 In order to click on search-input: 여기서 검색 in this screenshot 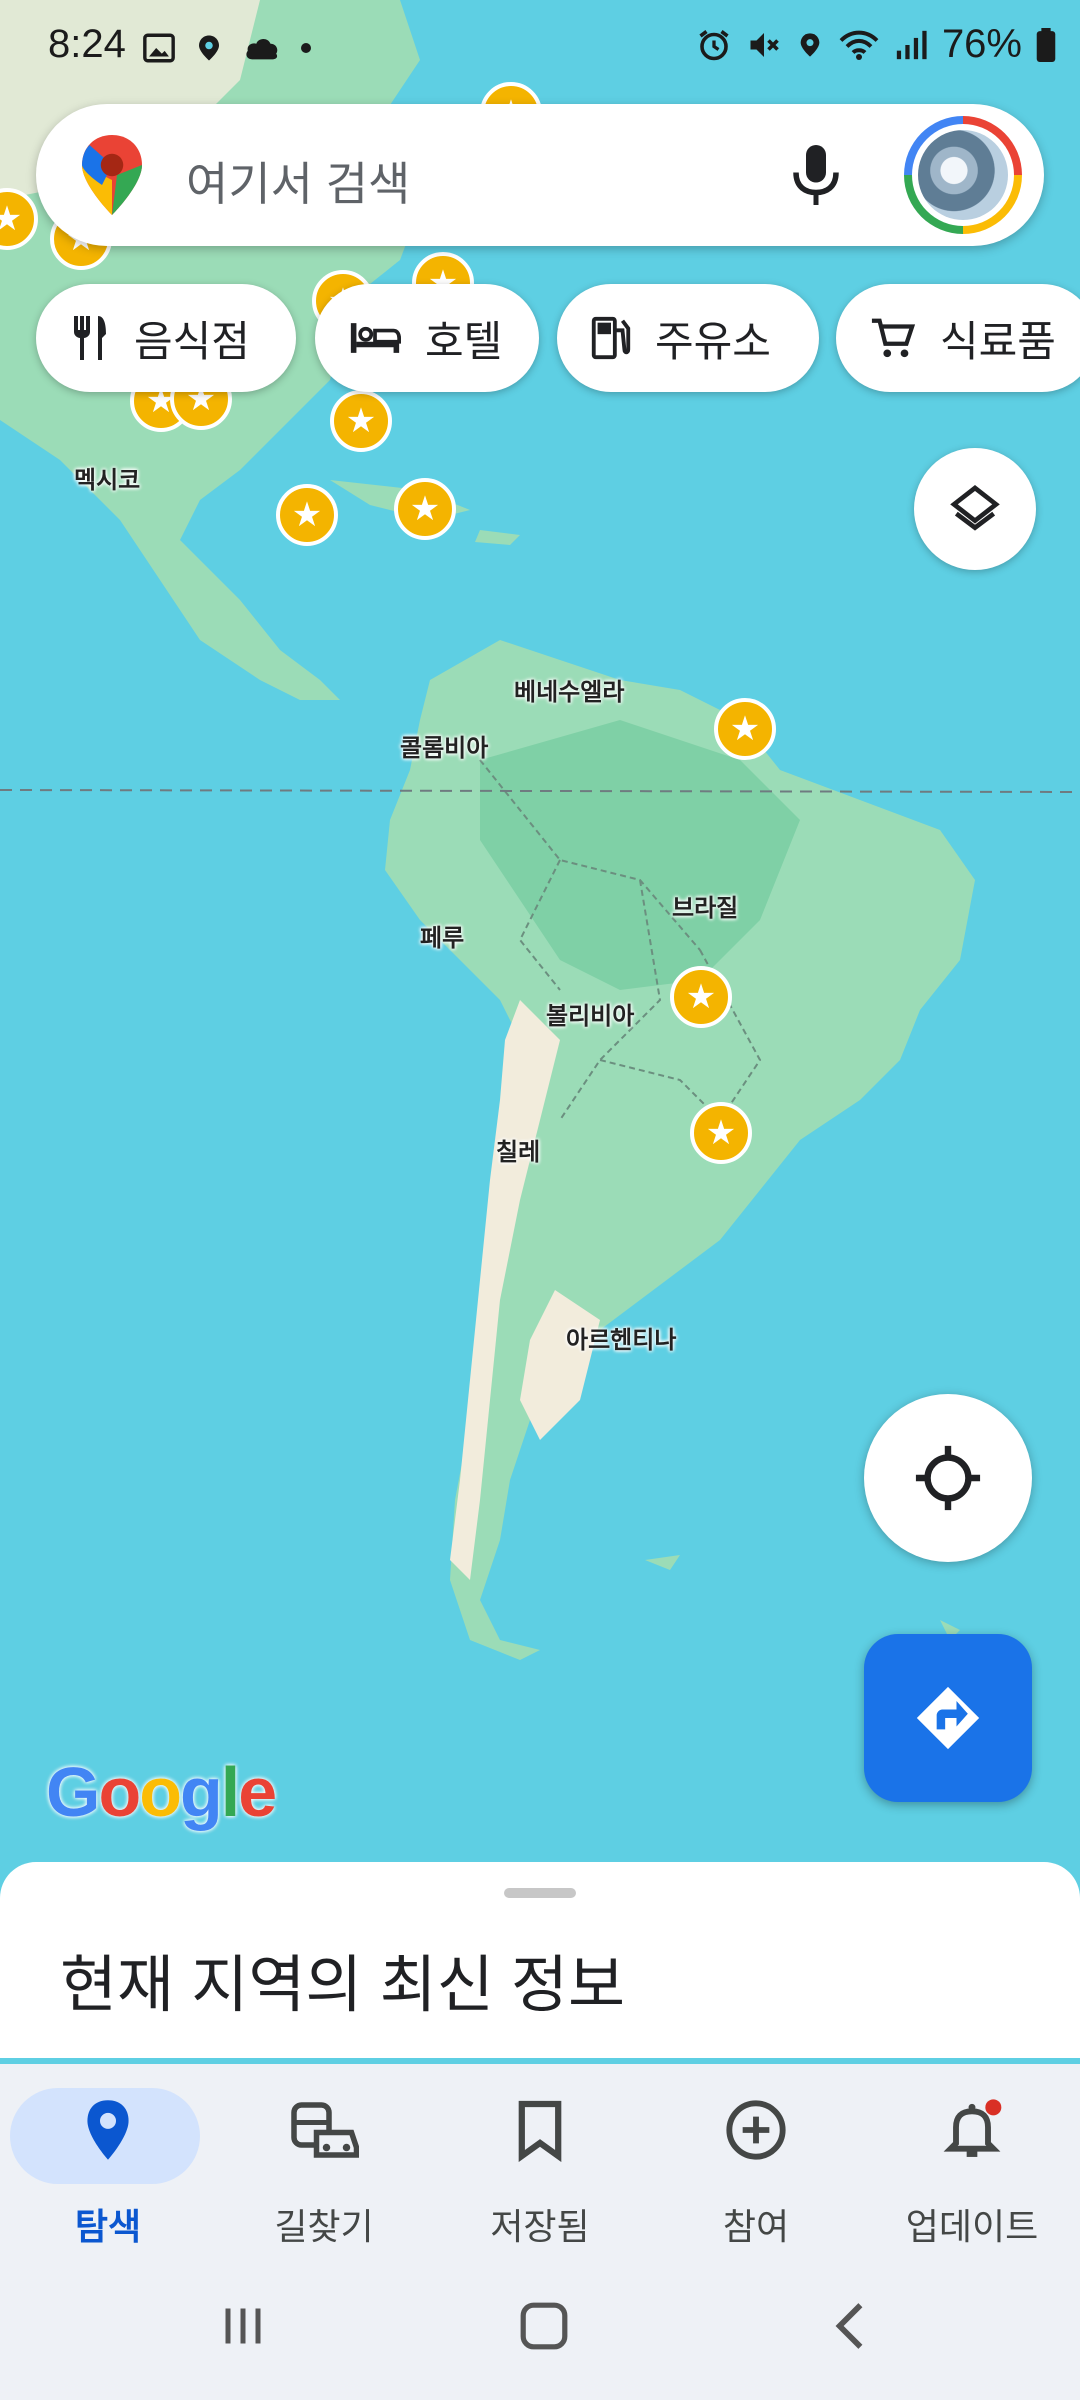, I will do `click(298, 181)`.